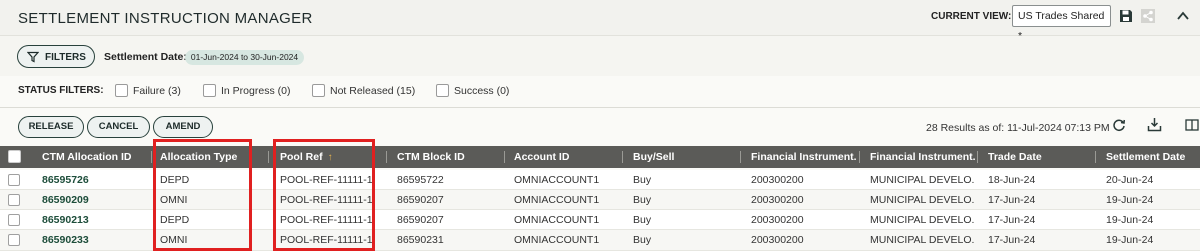 This screenshot has width=1200, height=251. What do you see at coordinates (65, 240) in the screenshot?
I see `ctm-allocation-id-link: 86590233` at bounding box center [65, 240].